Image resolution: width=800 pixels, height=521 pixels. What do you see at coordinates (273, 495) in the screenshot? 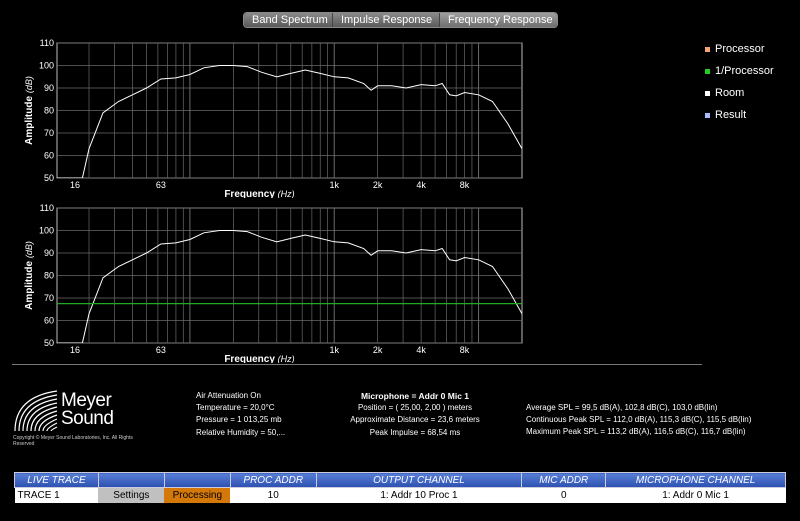
I see `proc-addr-cell: 10` at bounding box center [273, 495].